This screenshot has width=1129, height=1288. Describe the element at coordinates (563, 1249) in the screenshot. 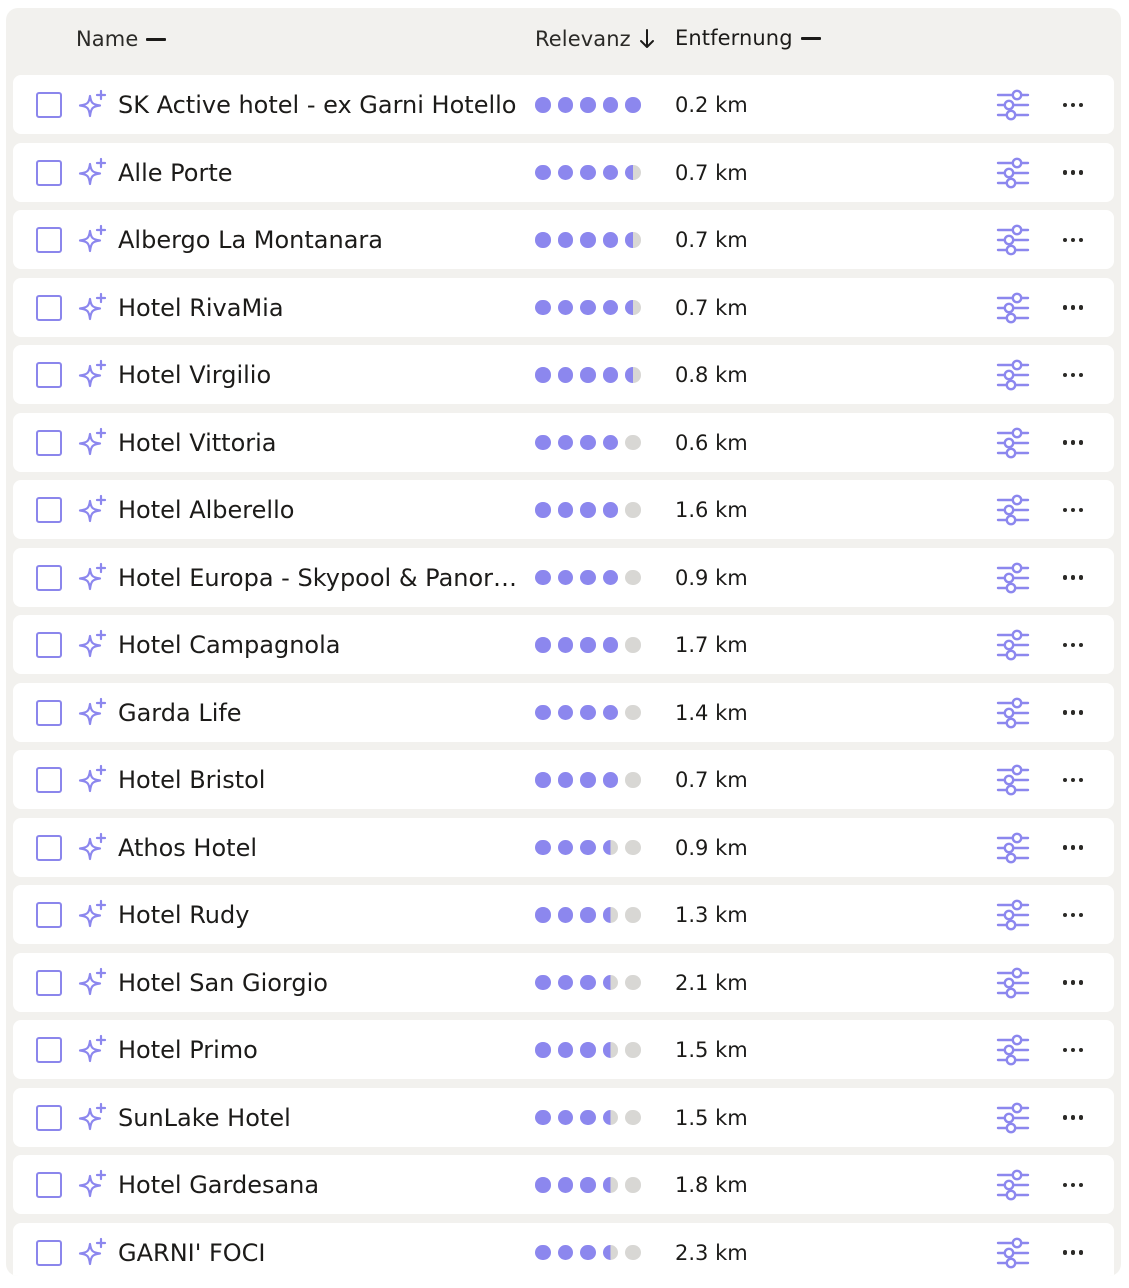

I see `hotel-row: GARNI' FOCI 2.3 km` at that location.